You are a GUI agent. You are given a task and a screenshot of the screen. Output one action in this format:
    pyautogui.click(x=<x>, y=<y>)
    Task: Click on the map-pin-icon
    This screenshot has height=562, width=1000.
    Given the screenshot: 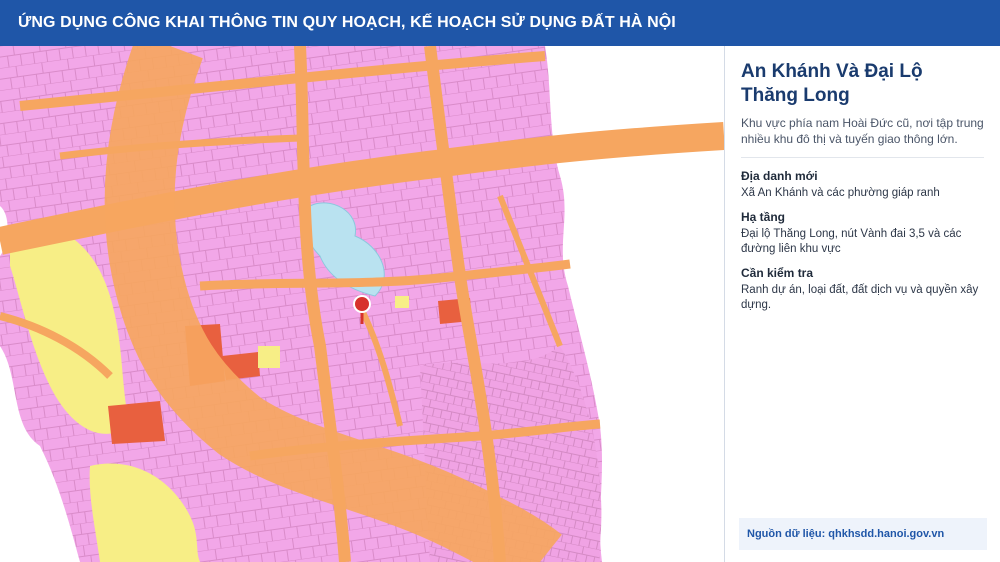 What is the action you would take?
    pyautogui.click(x=362, y=304)
    